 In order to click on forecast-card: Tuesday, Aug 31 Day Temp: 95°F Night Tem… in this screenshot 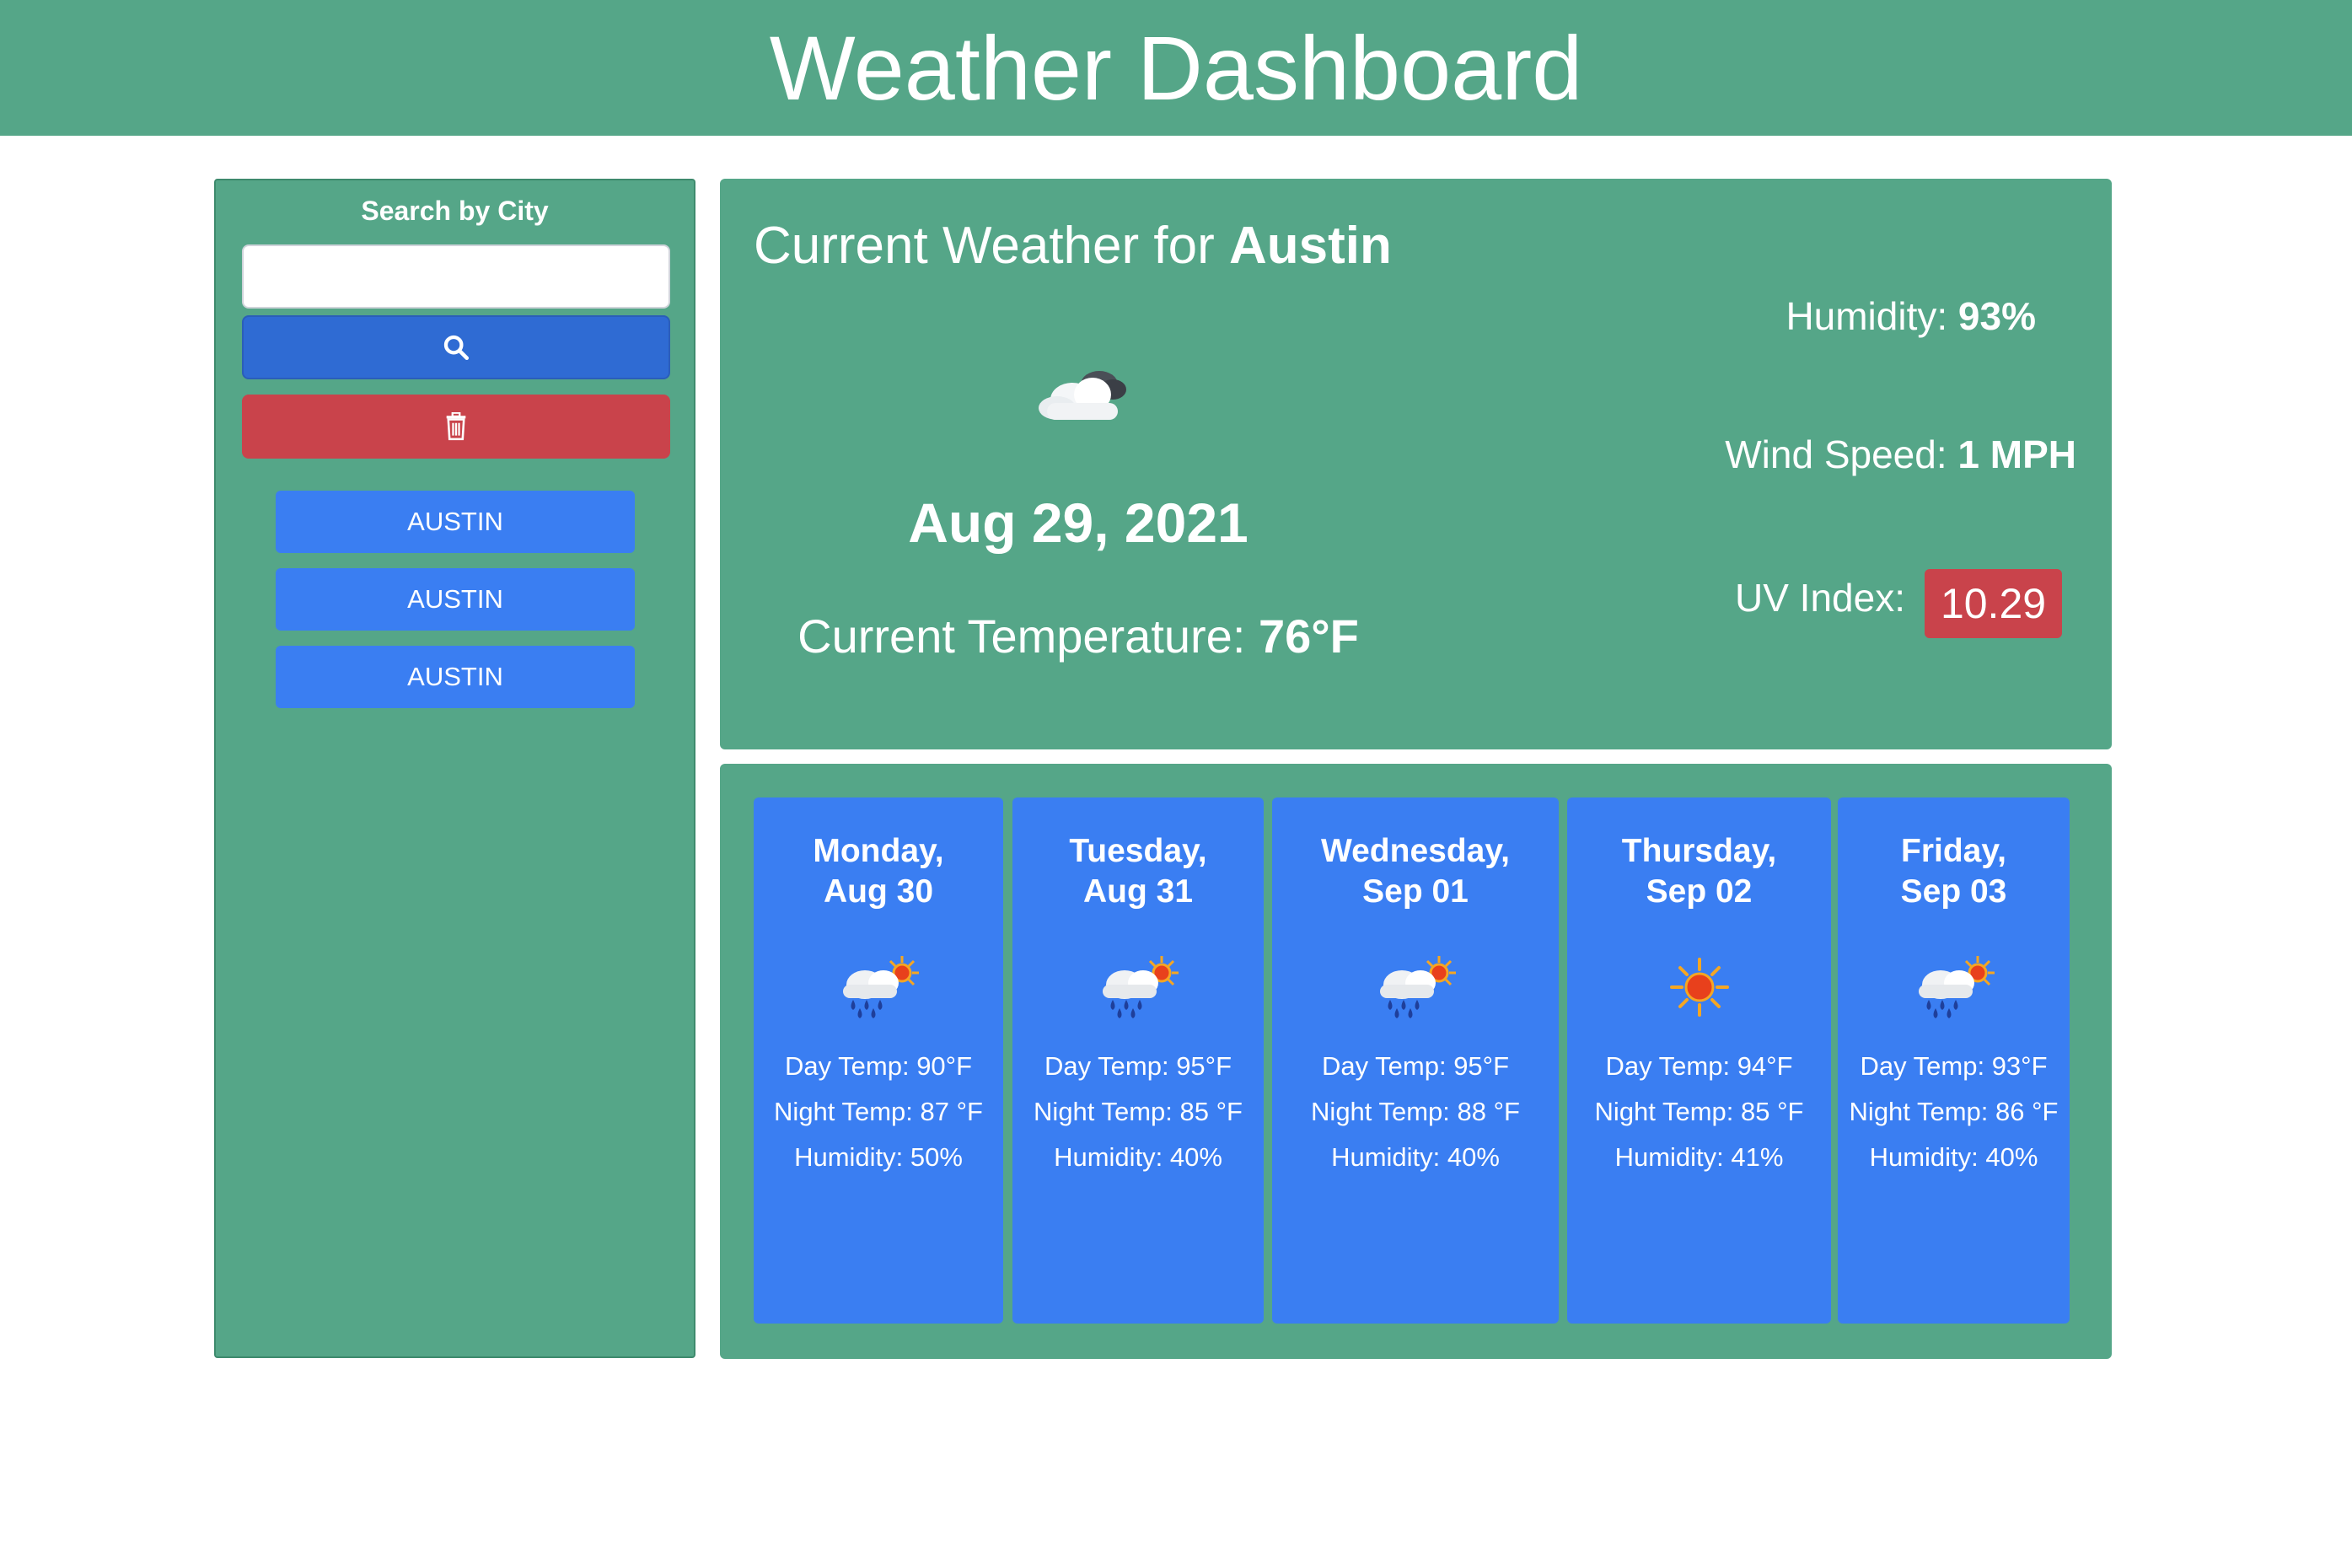, I will do `click(1138, 1061)`.